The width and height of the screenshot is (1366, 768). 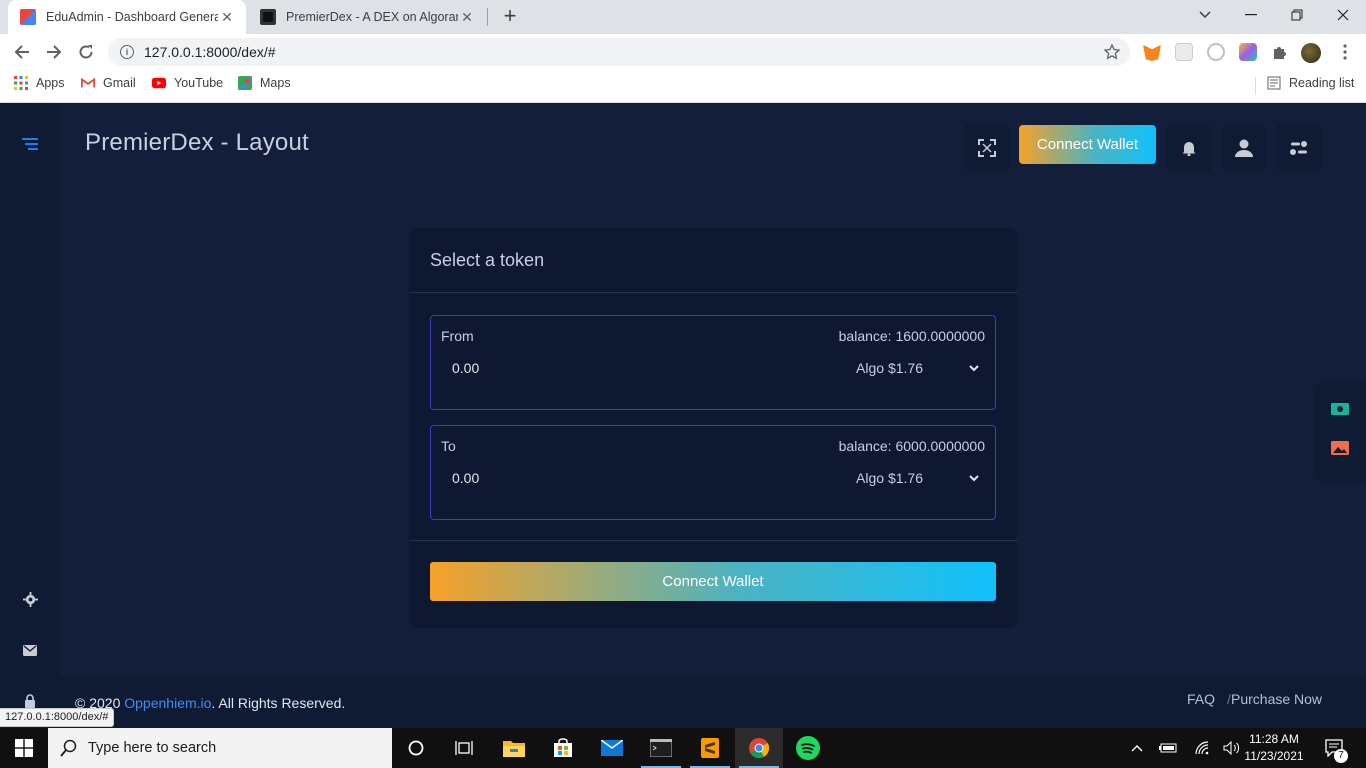 What do you see at coordinates (132, 17) in the screenshot?
I see `tab-title: EduAdmin - Dashboard General I` at bounding box center [132, 17].